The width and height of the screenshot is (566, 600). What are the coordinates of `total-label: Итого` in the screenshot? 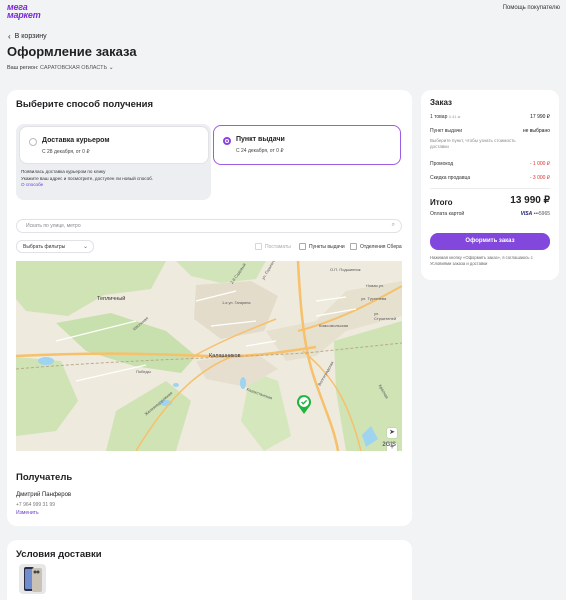 It's located at (441, 202).